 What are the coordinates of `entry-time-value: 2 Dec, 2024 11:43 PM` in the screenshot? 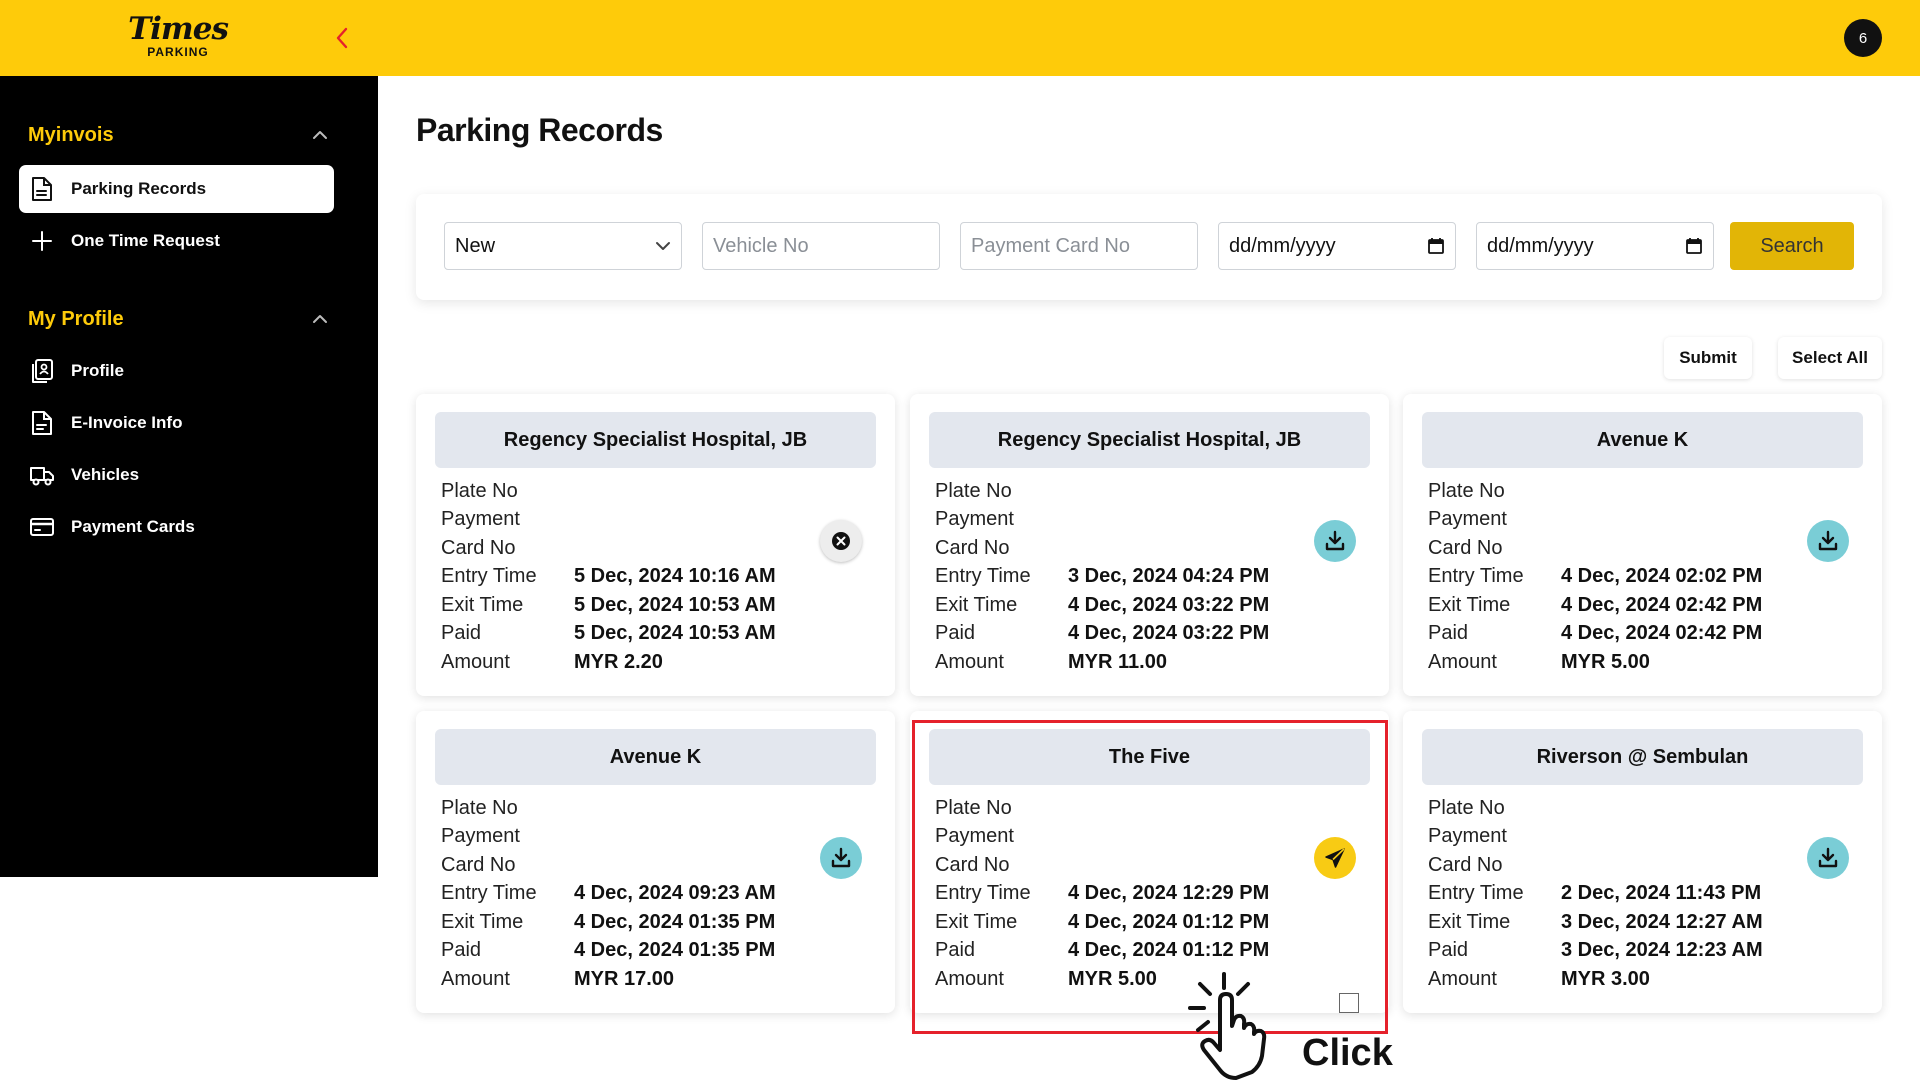 It's located at (1661, 892).